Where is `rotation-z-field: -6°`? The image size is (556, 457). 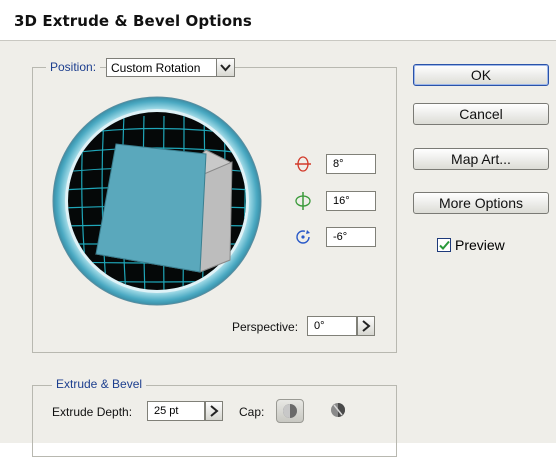 rotation-z-field: -6° is located at coordinates (351, 237).